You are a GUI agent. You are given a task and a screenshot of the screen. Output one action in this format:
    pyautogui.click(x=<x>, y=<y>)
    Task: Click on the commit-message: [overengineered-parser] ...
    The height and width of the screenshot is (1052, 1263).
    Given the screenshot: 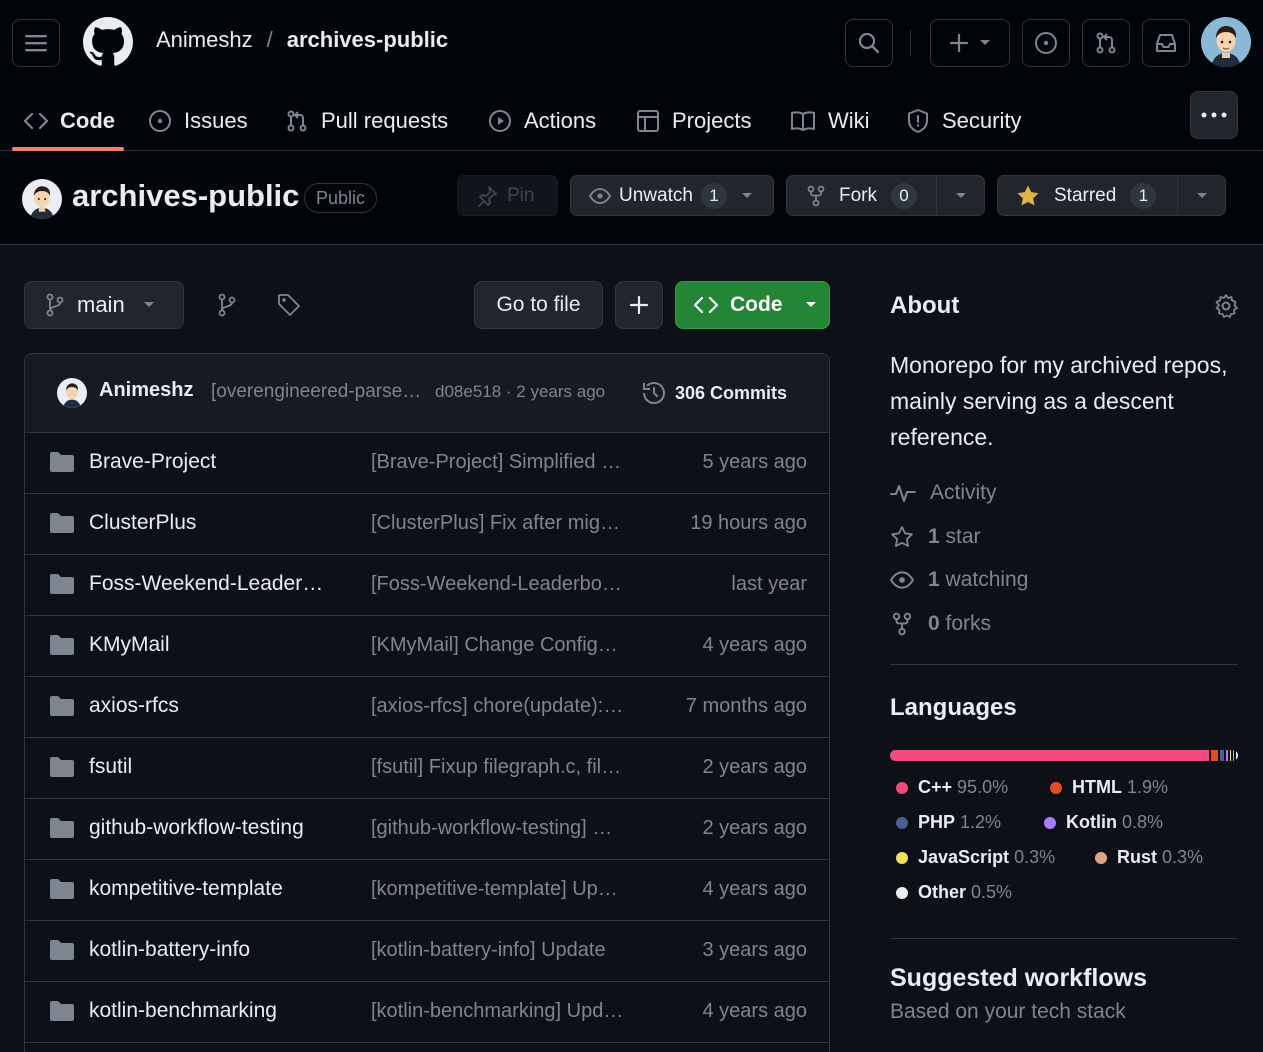 What is the action you would take?
    pyautogui.click(x=317, y=392)
    